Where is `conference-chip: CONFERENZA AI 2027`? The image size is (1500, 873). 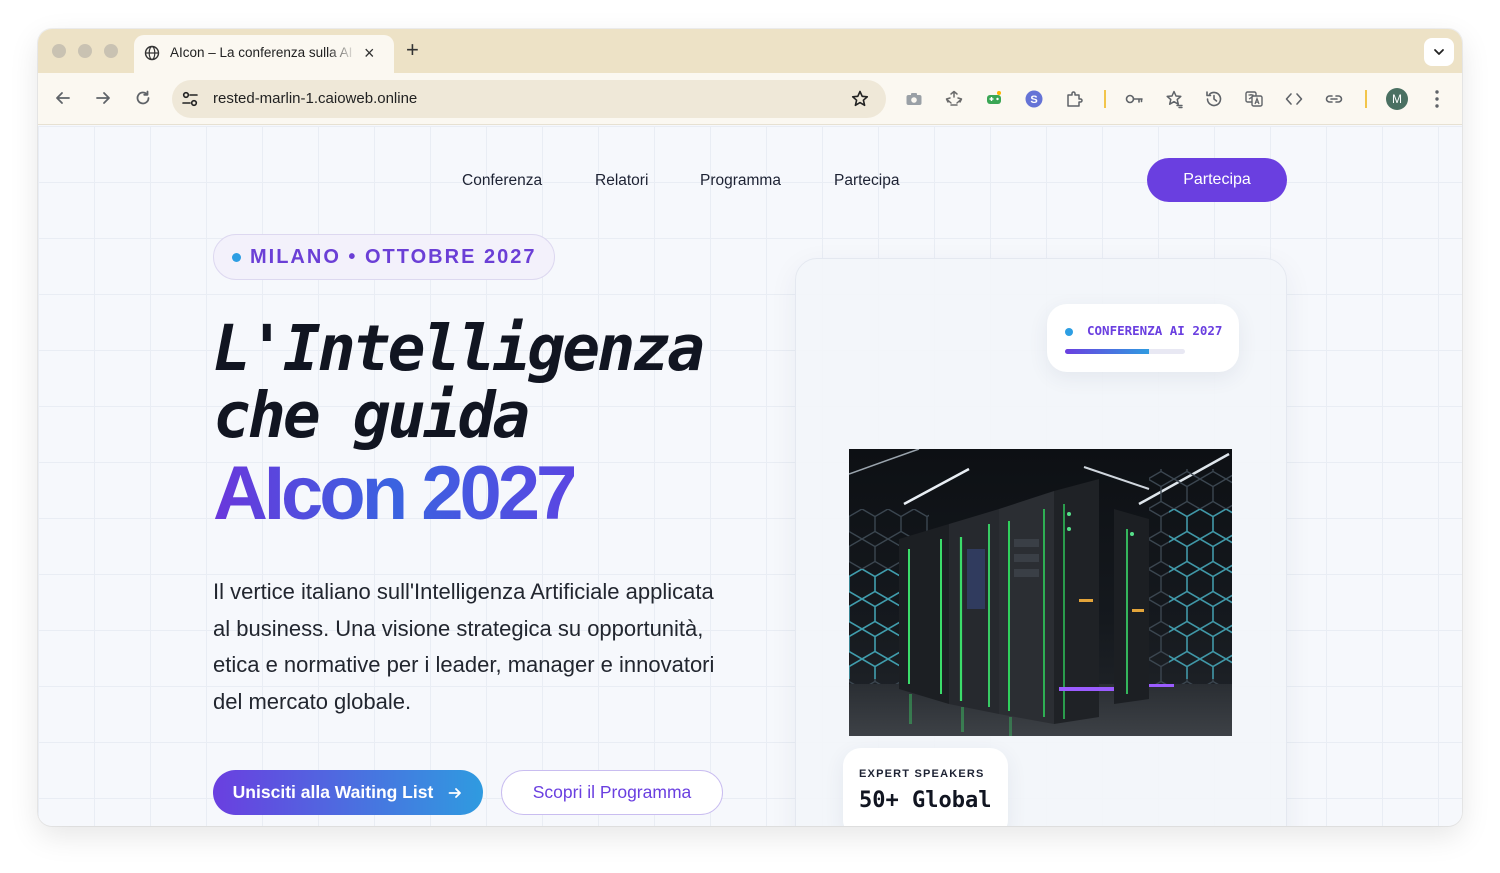
conference-chip: CONFERENZA AI 2027 is located at coordinates (1143, 338).